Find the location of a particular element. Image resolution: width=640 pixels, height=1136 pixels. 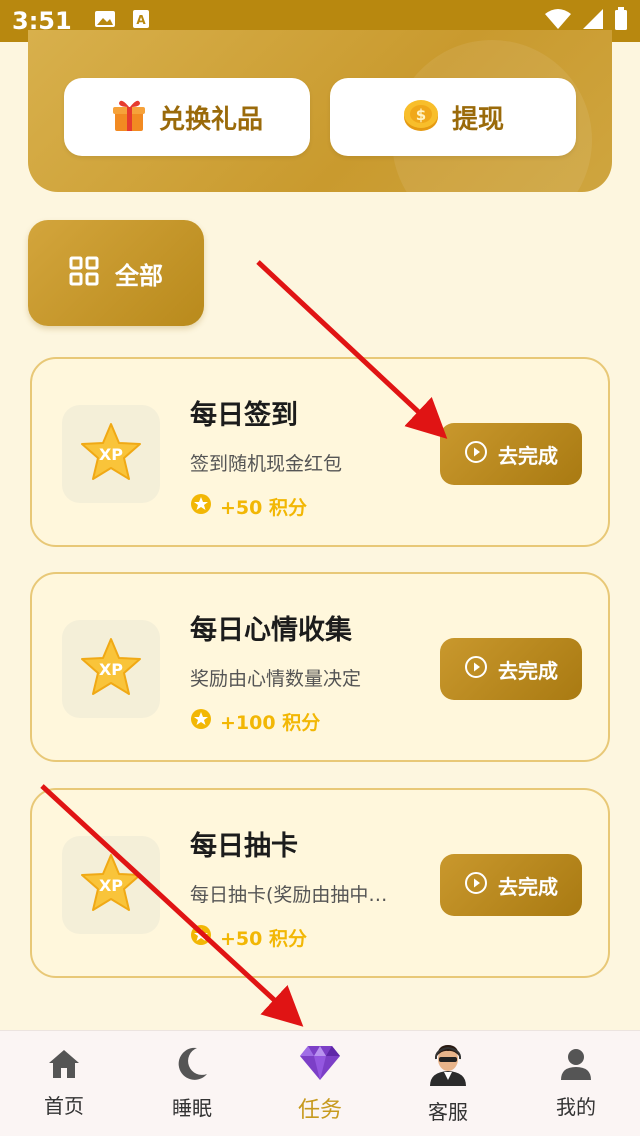

filter-tab-all: 全部 is located at coordinates (116, 273).